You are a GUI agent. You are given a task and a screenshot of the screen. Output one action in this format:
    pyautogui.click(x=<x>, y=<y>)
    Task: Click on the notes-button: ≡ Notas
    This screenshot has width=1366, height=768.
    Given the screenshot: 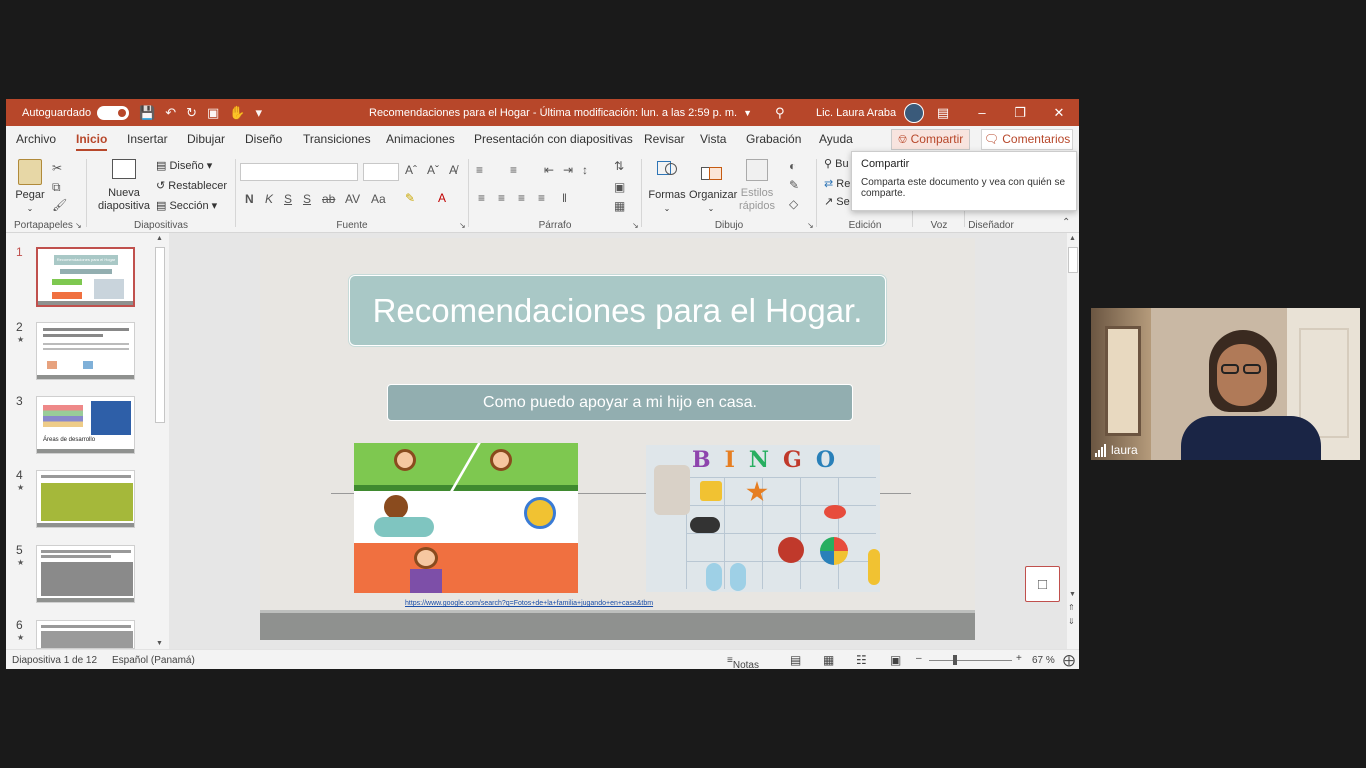 What is the action you would take?
    pyautogui.click(x=743, y=662)
    